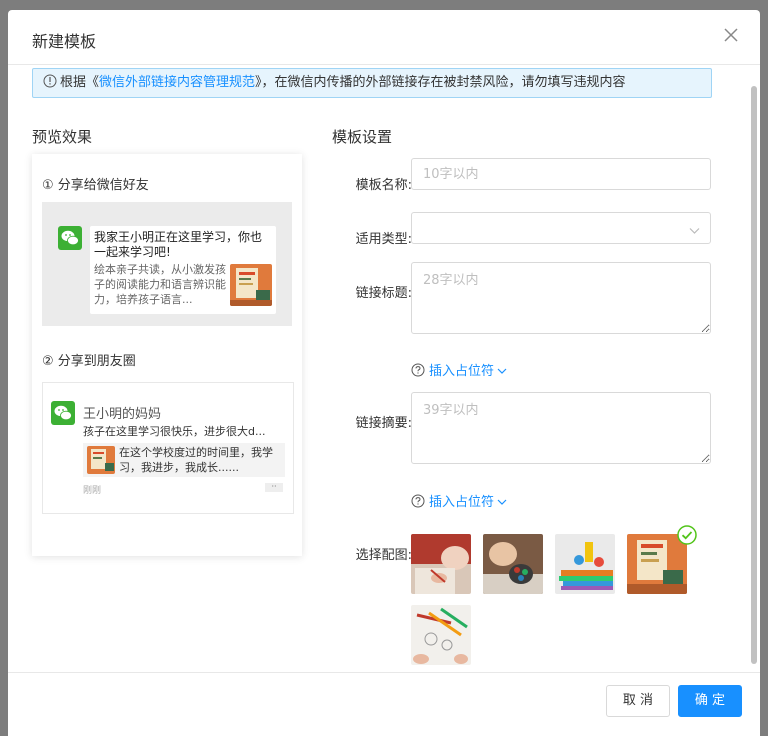 Image resolution: width=768 pixels, height=736 pixels. What do you see at coordinates (50, 79) in the screenshot?
I see `info-icon` at bounding box center [50, 79].